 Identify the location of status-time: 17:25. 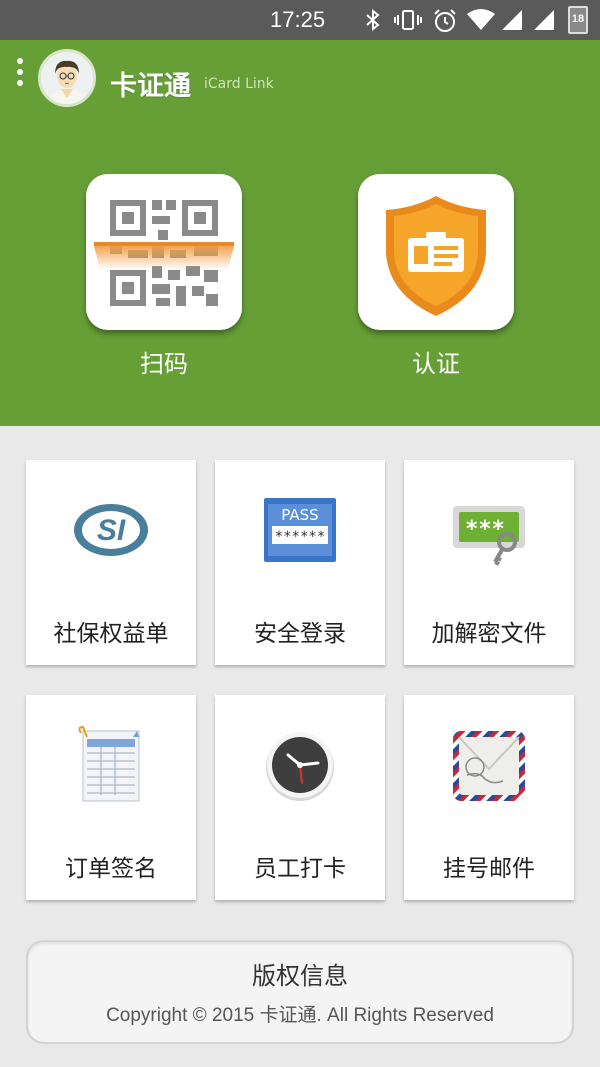
(298, 19).